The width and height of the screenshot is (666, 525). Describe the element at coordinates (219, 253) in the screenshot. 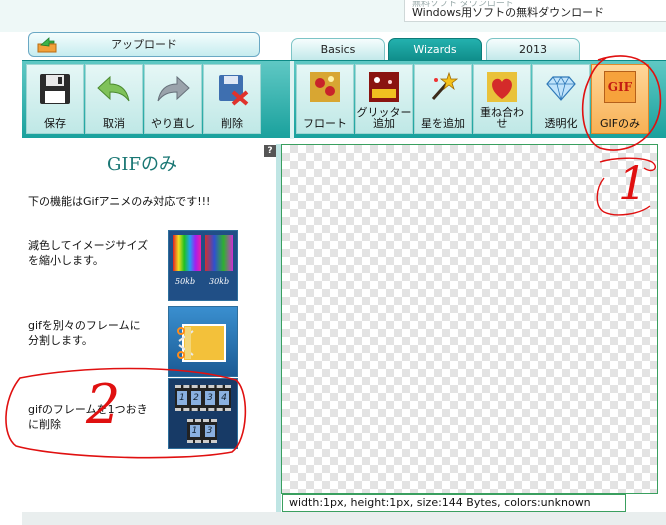

I see `spectrum-b` at that location.